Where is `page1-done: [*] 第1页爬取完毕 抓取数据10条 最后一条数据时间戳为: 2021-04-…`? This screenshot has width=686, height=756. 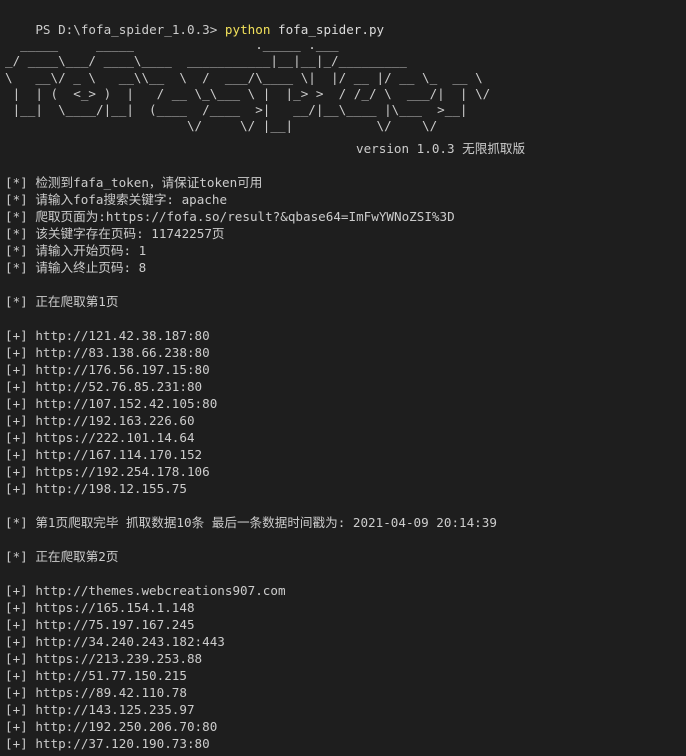 page1-done: [*] 第1页爬取完毕 抓取数据10条 最后一条数据时间戳为: 2021-04-… is located at coordinates (251, 522).